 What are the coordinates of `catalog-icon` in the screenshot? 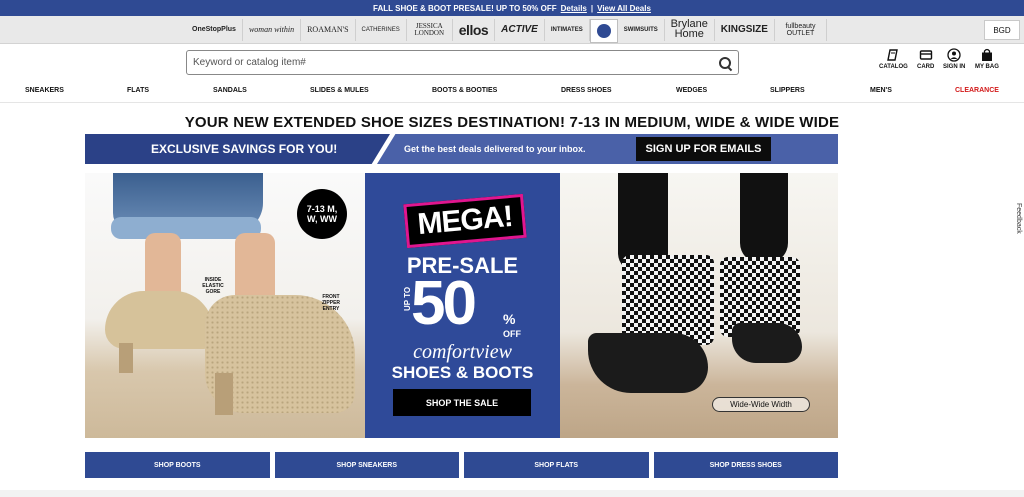 It's located at (893, 55).